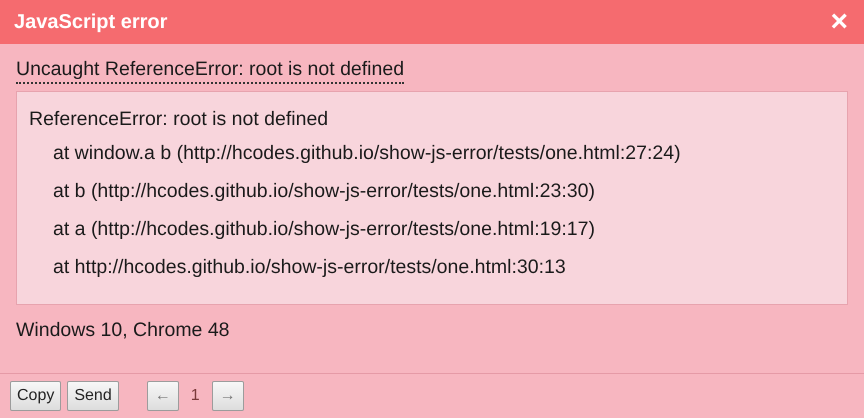 The width and height of the screenshot is (864, 418). Describe the element at coordinates (123, 330) in the screenshot. I see `environment-text: Windows 10, Chrome 48` at that location.